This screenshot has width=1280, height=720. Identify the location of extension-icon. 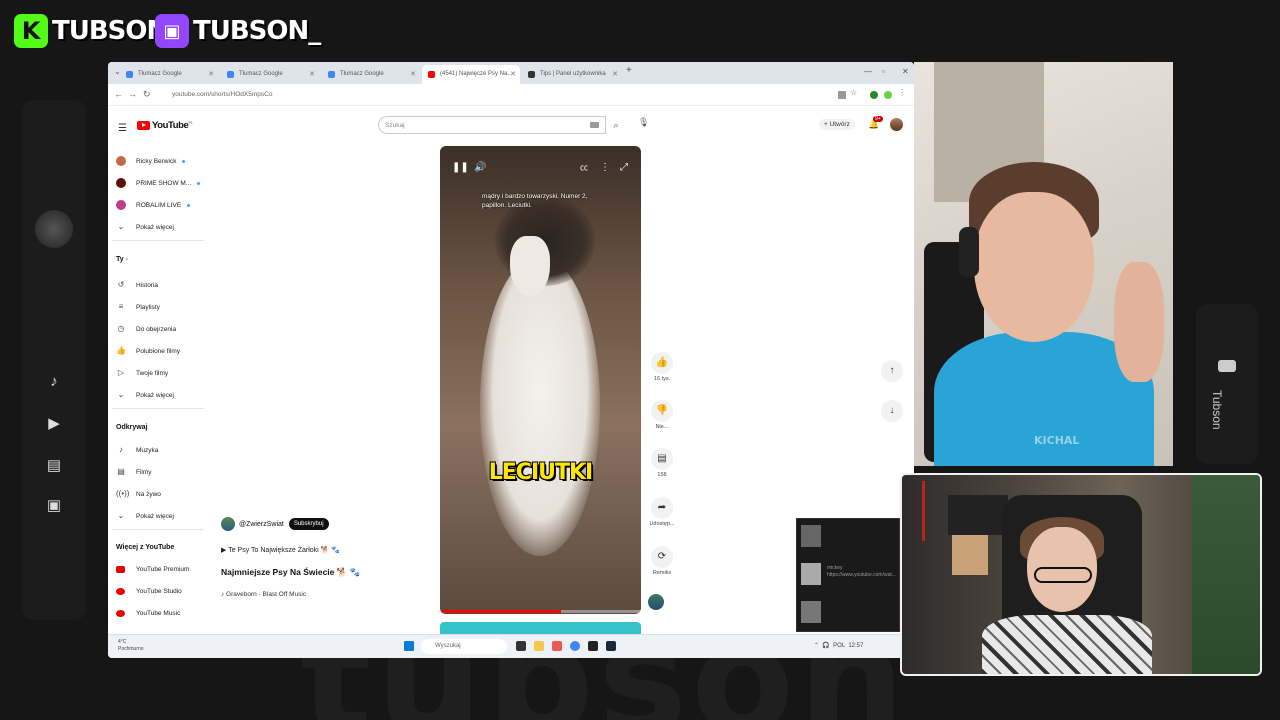
(874, 95).